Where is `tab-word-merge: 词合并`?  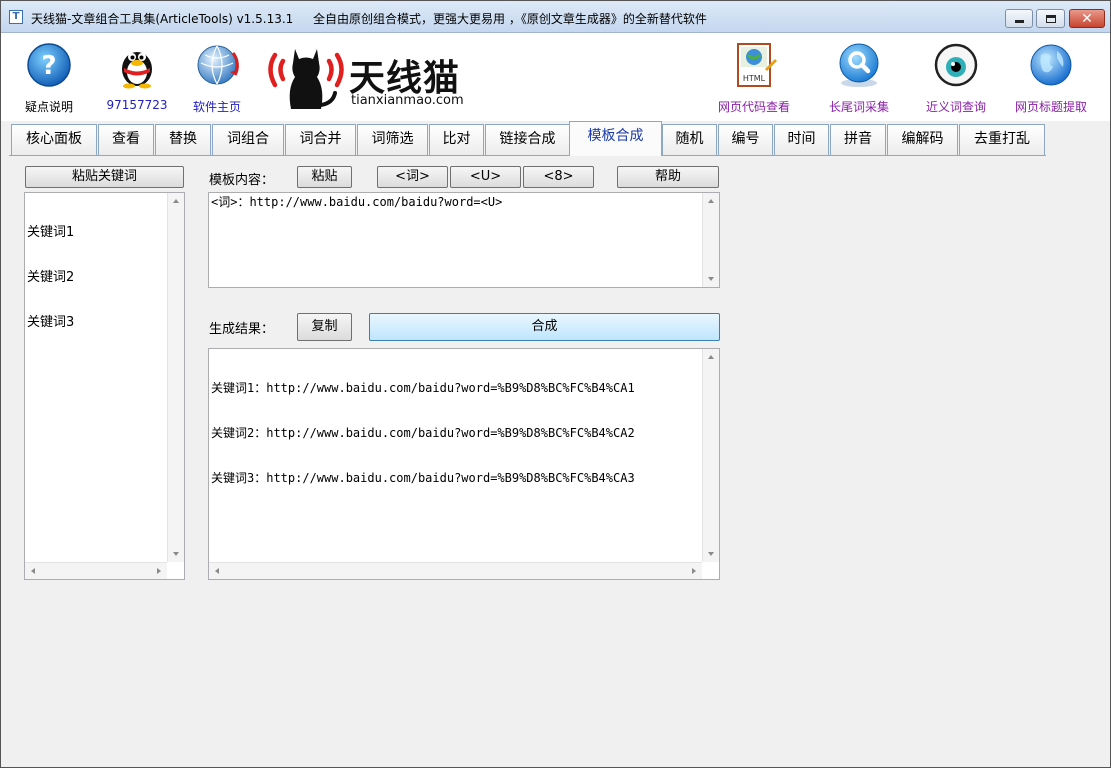
tab-word-merge: 词合并 is located at coordinates (320, 139).